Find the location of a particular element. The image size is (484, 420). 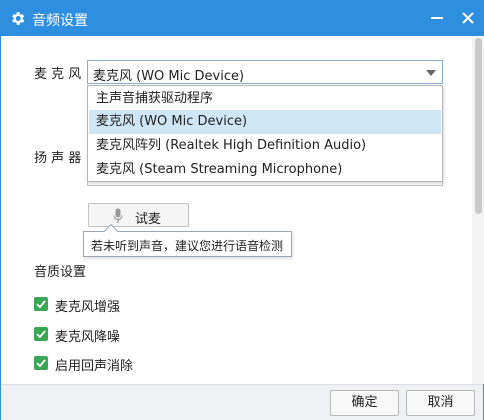

test-mic-label: 试麦 is located at coordinates (148, 219).